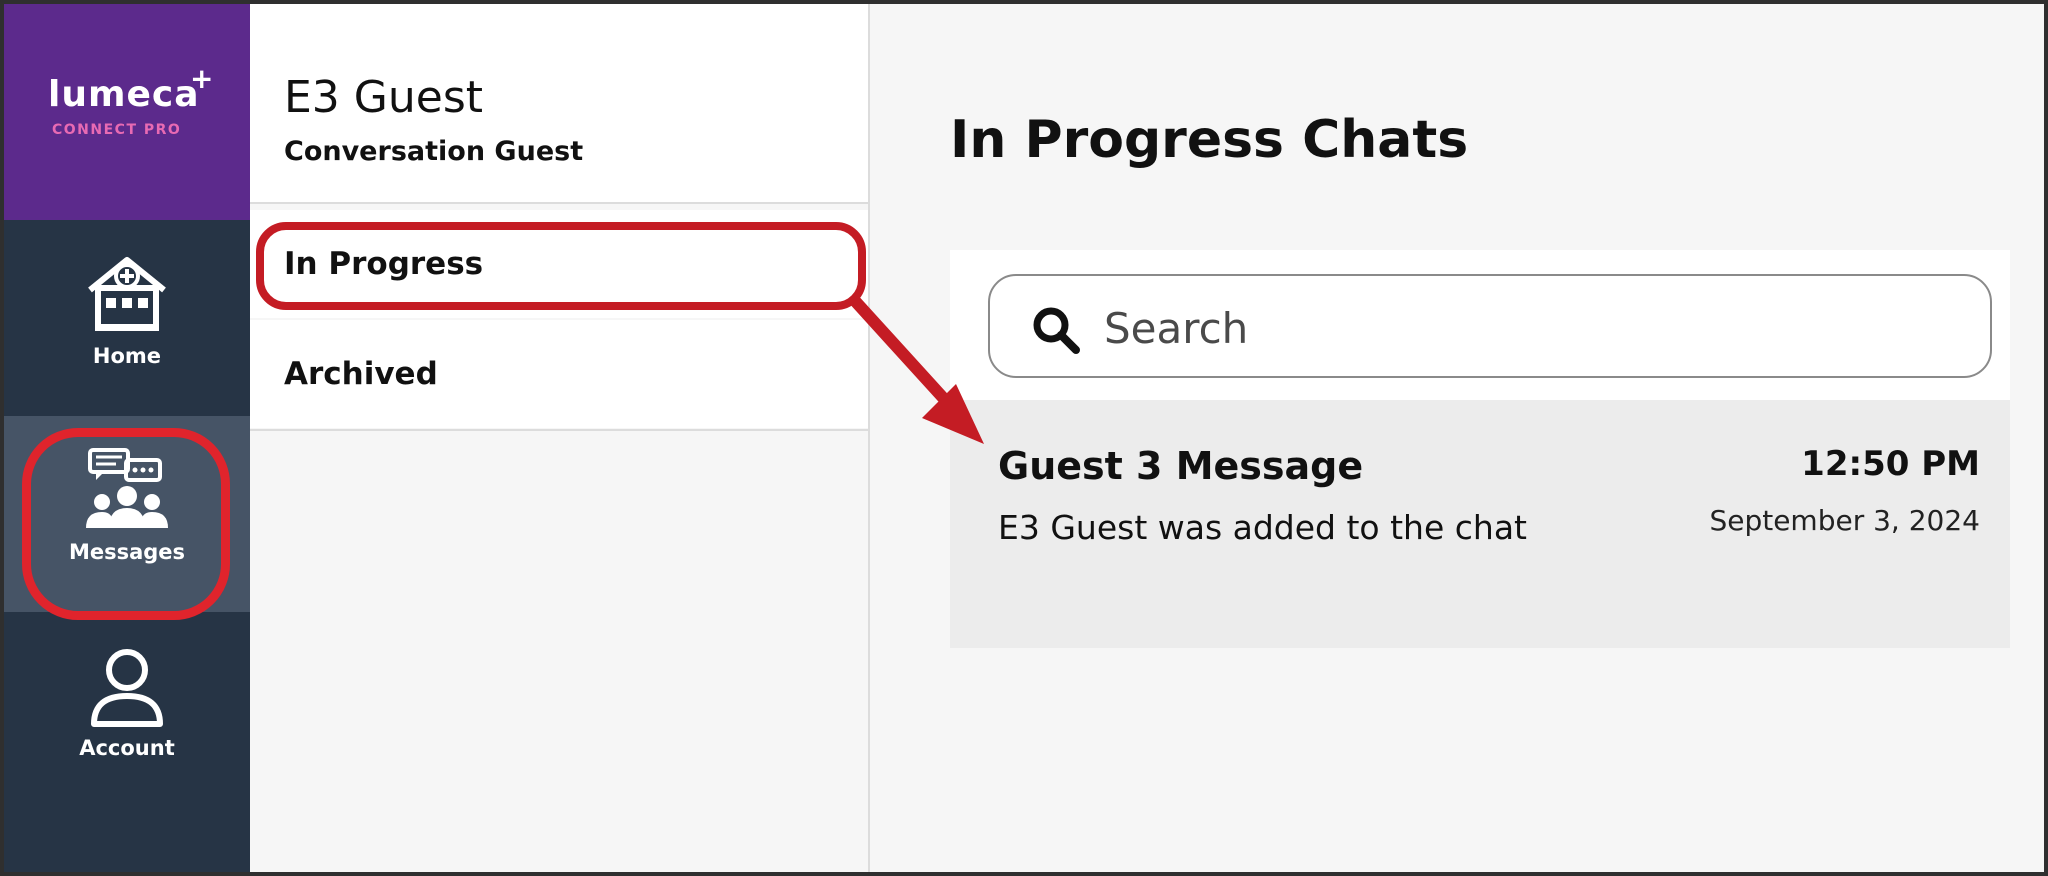  What do you see at coordinates (1181, 466) in the screenshot?
I see `conversation-title: Guest 3 Message` at bounding box center [1181, 466].